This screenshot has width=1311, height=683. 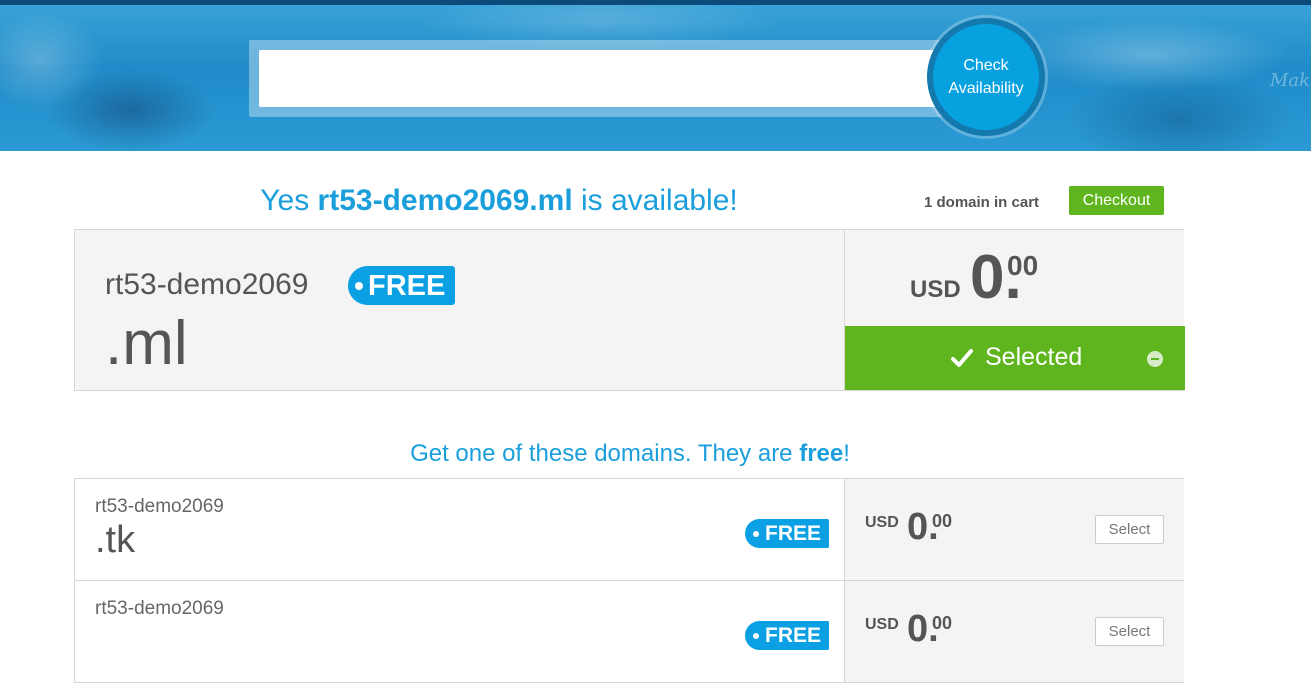 What do you see at coordinates (1014, 310) in the screenshot?
I see `main-price-panel: USD 0. 00 Selected` at bounding box center [1014, 310].